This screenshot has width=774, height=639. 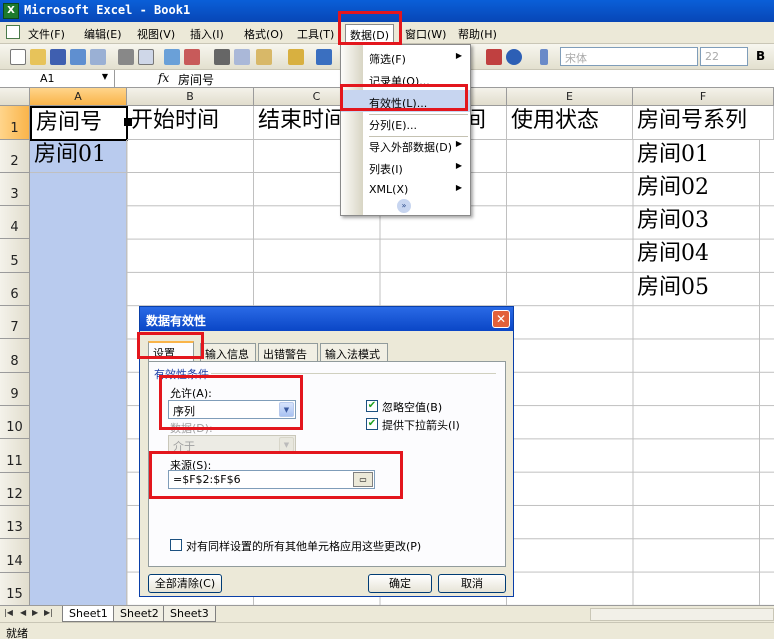 What do you see at coordinates (387, 613) in the screenshot?
I see `sheet-tab-bar: |◀ ◀ ▶ ▶| Sheet1 Sheet2 Sheet3` at bounding box center [387, 613].